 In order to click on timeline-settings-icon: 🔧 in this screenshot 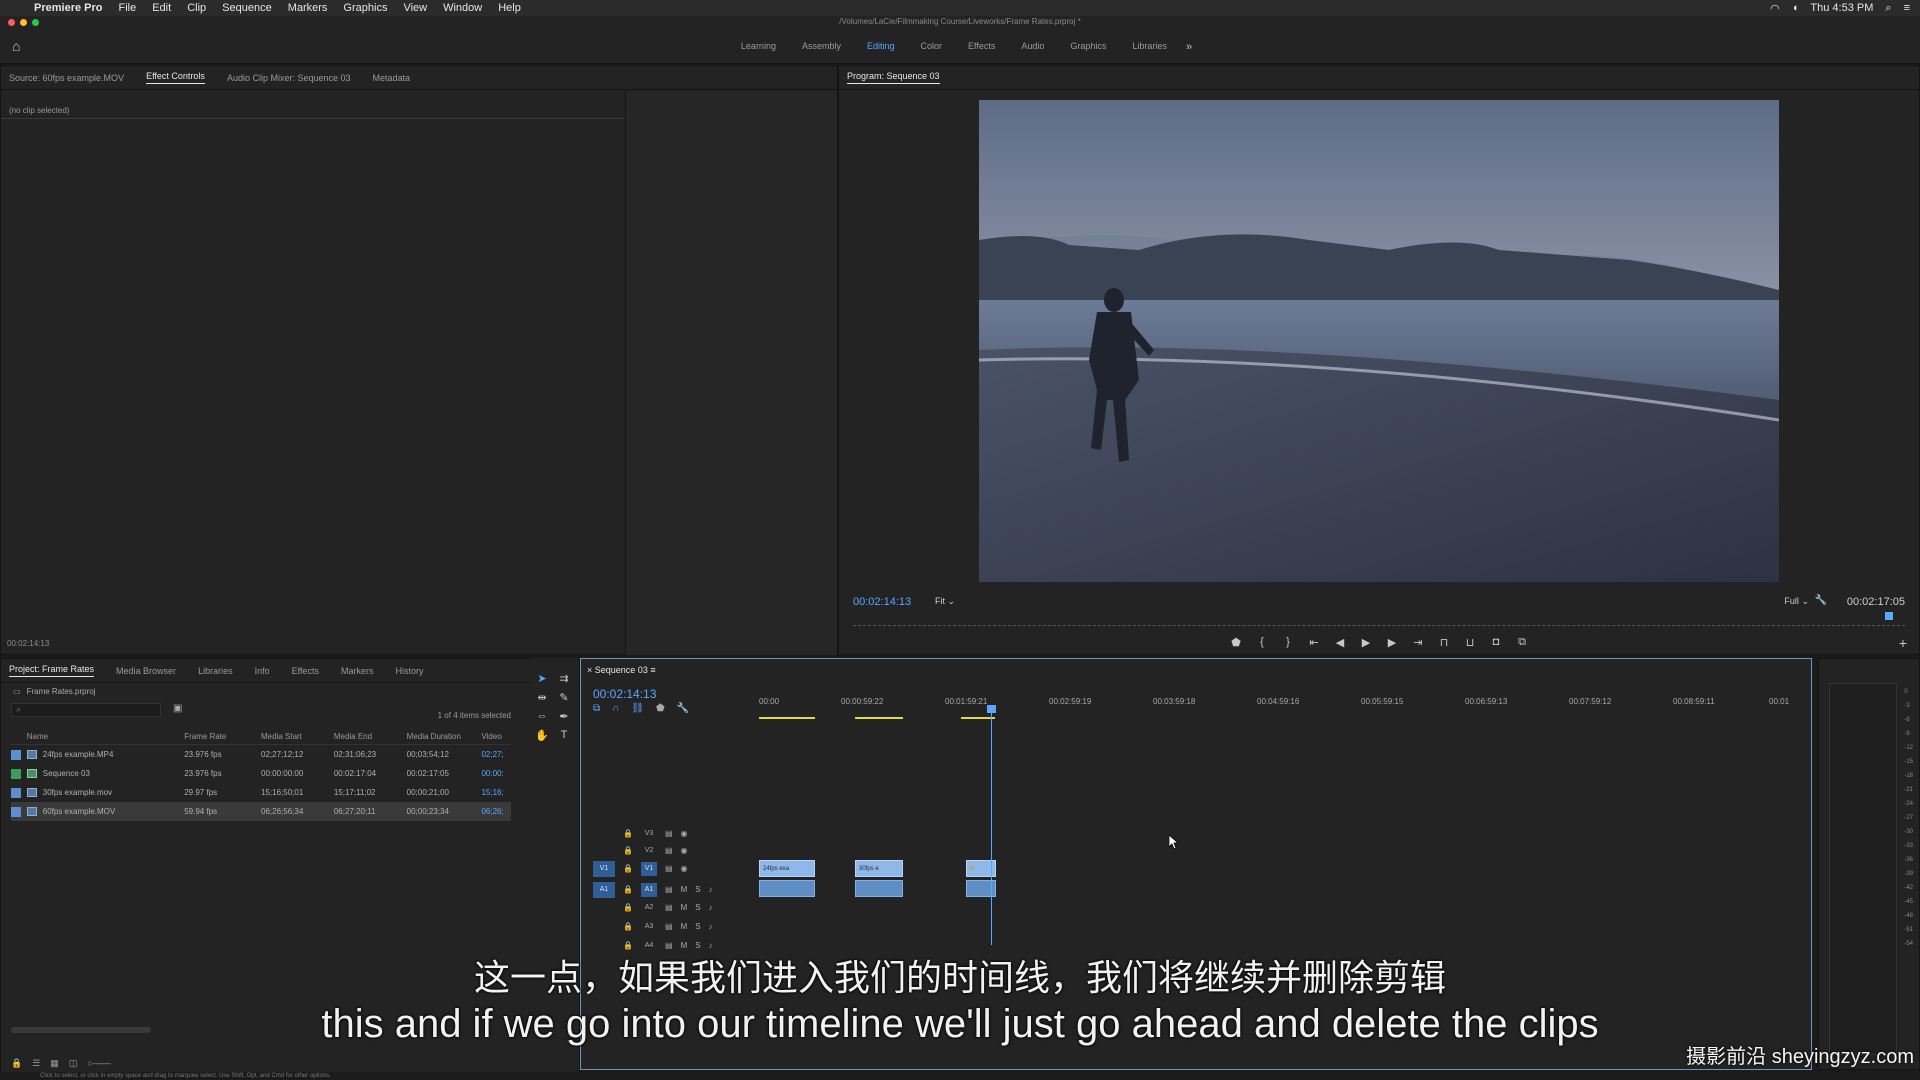, I will do `click(683, 708)`.